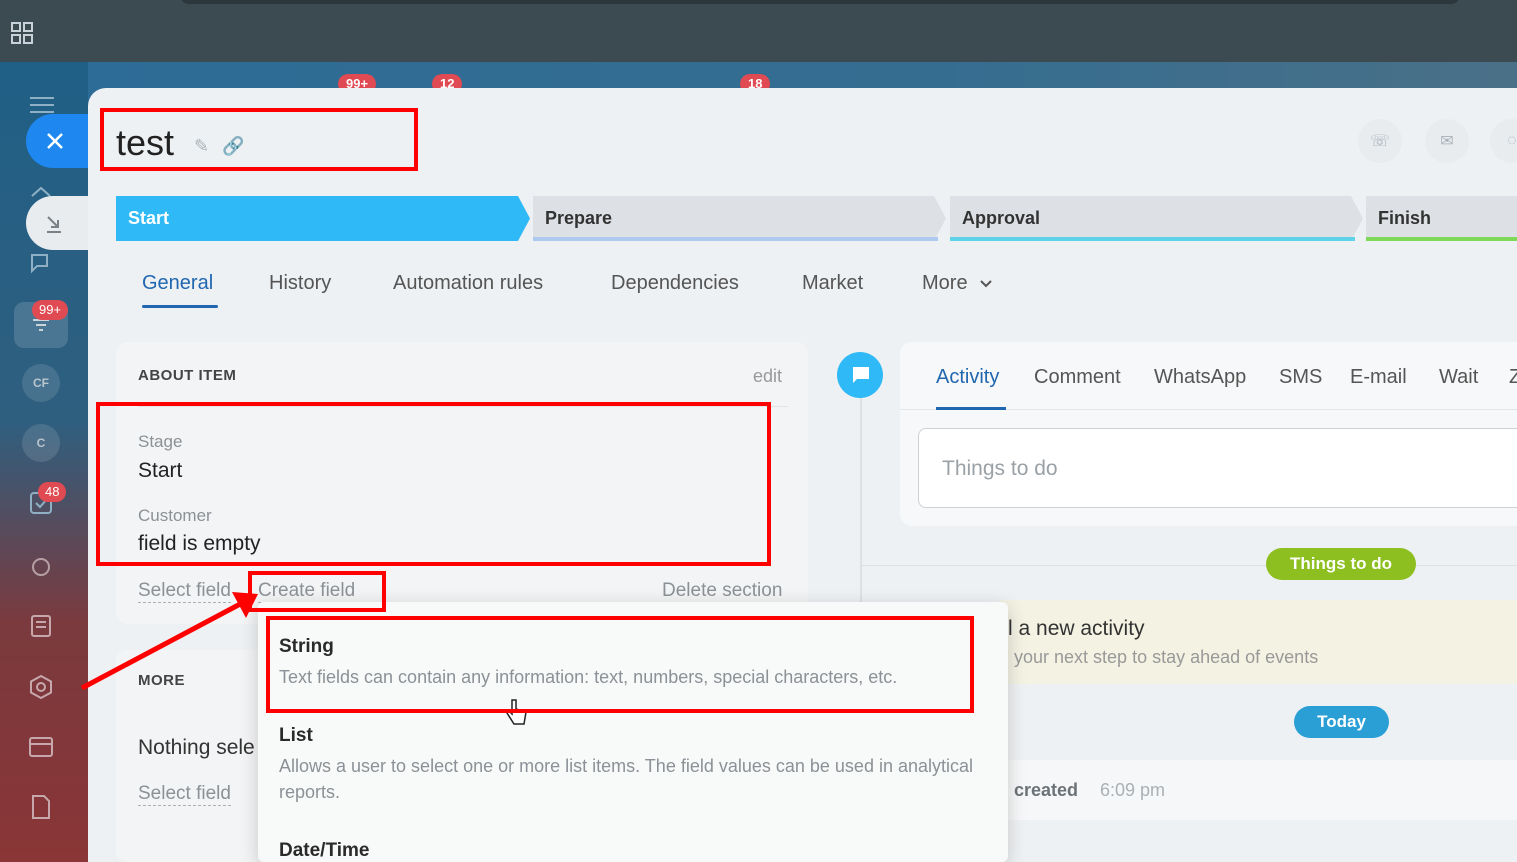 This screenshot has width=1517, height=862. Describe the element at coordinates (1378, 377) in the screenshot. I see `tab-email: E-mail` at that location.